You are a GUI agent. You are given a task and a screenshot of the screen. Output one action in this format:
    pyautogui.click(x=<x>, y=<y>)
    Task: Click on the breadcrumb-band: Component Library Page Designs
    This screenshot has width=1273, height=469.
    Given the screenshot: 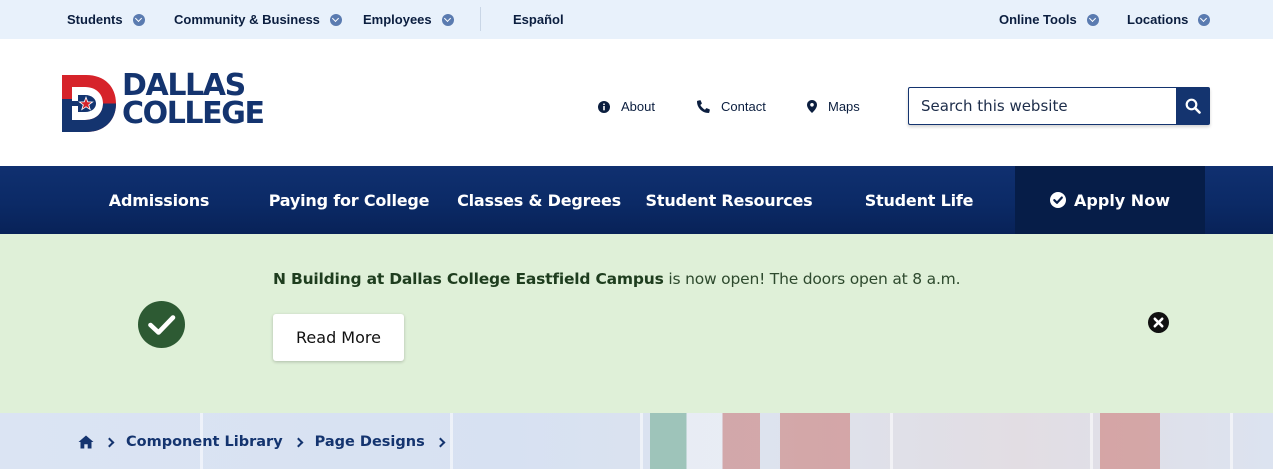 What is the action you would take?
    pyautogui.click(x=636, y=441)
    